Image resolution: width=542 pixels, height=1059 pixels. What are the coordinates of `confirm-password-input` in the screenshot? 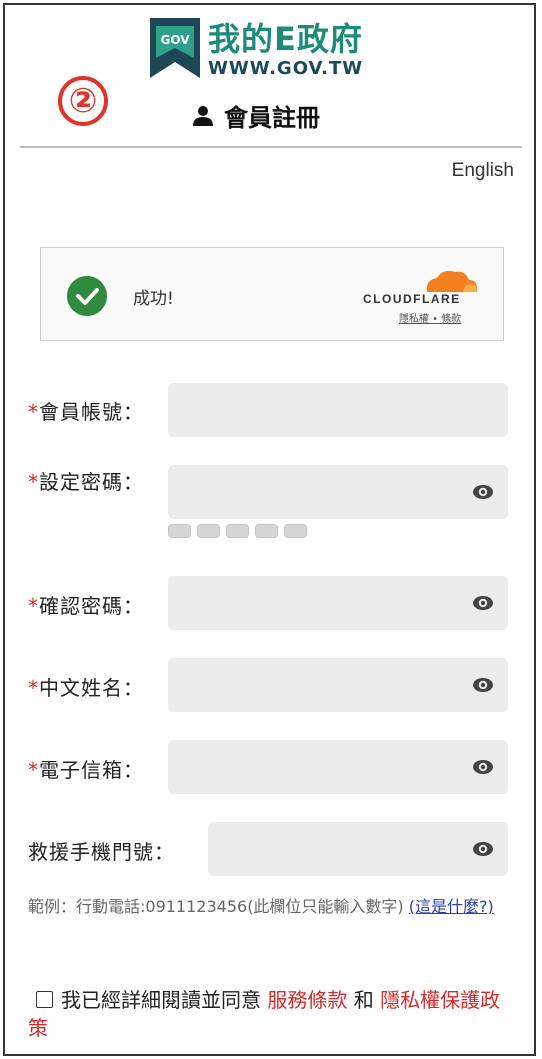 It's located at (338, 603).